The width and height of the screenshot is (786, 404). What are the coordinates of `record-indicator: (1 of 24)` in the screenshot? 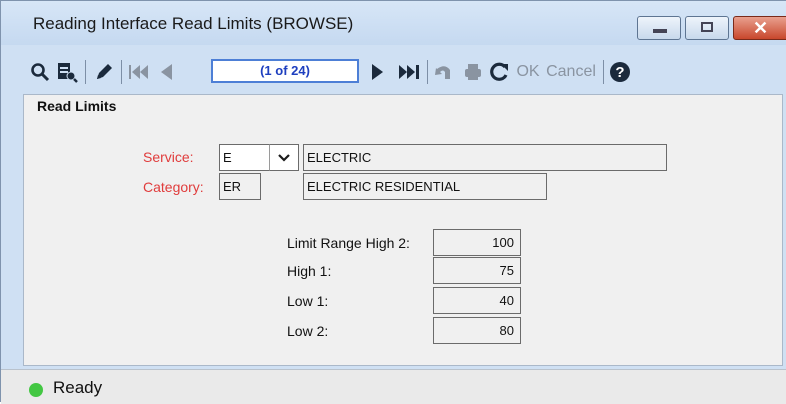 It's located at (285, 71).